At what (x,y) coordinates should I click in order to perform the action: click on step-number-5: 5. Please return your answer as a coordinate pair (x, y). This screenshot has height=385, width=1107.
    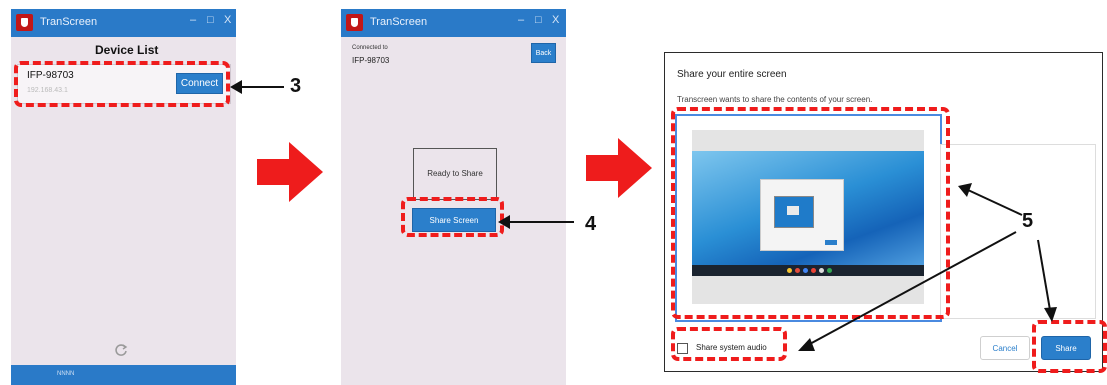
    Looking at the image, I should click on (1028, 221).